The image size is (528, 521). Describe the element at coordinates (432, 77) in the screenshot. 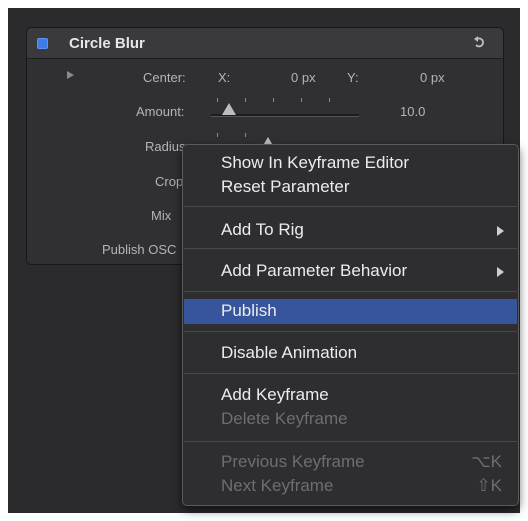

I see `y-value-field: 0 px` at that location.